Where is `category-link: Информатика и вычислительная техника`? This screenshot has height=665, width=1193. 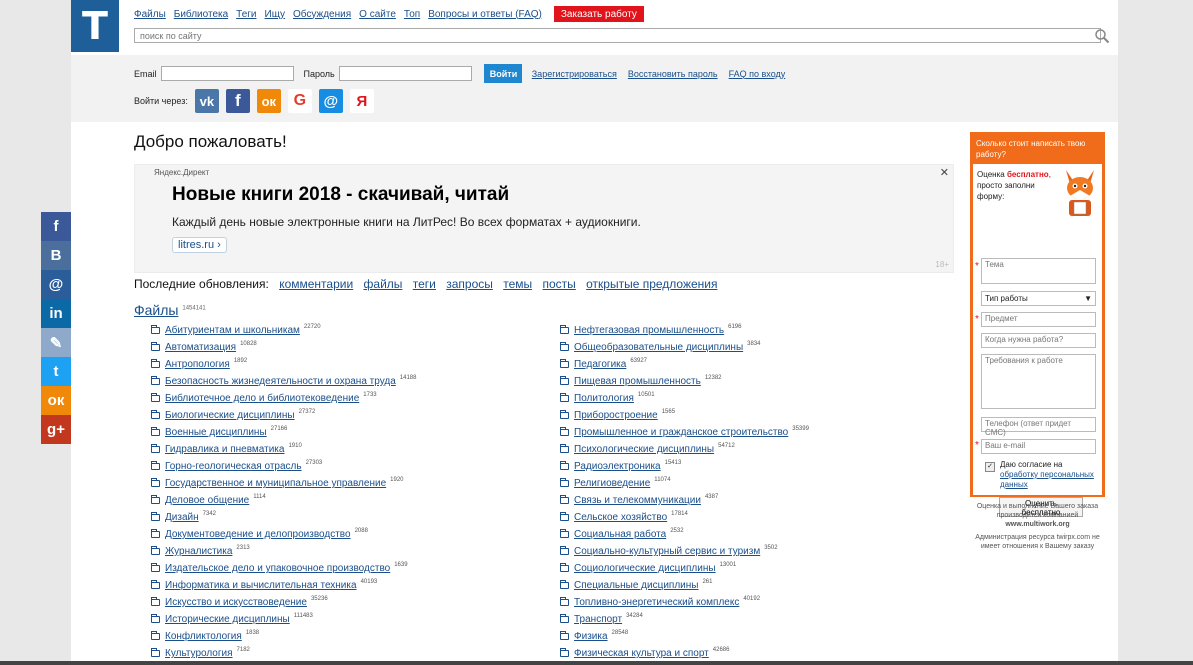
category-link: Информатика и вычислительная техника is located at coordinates (261, 585).